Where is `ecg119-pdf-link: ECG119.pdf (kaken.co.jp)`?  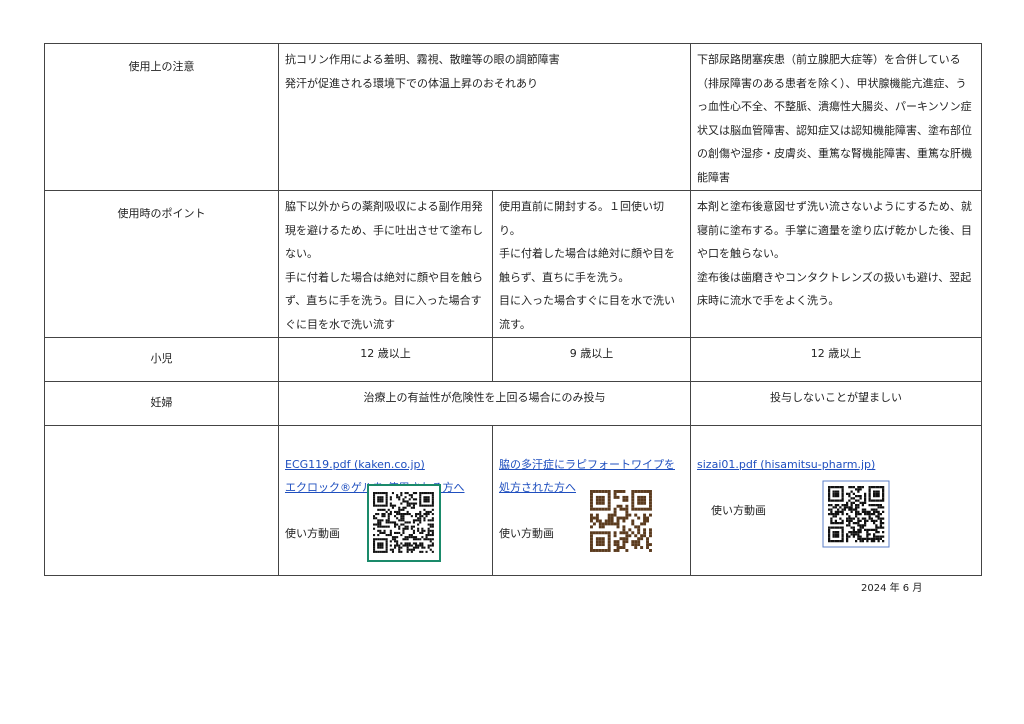 ecg119-pdf-link: ECG119.pdf (kaken.co.jp) is located at coordinates (355, 464).